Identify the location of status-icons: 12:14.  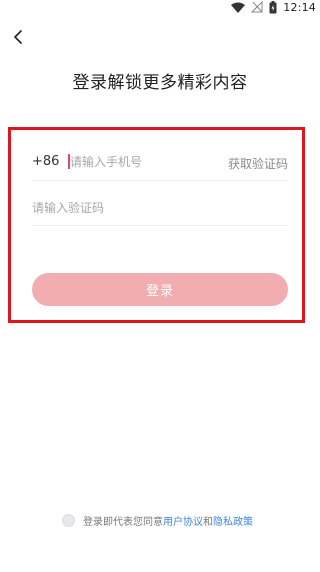
(273, 7).